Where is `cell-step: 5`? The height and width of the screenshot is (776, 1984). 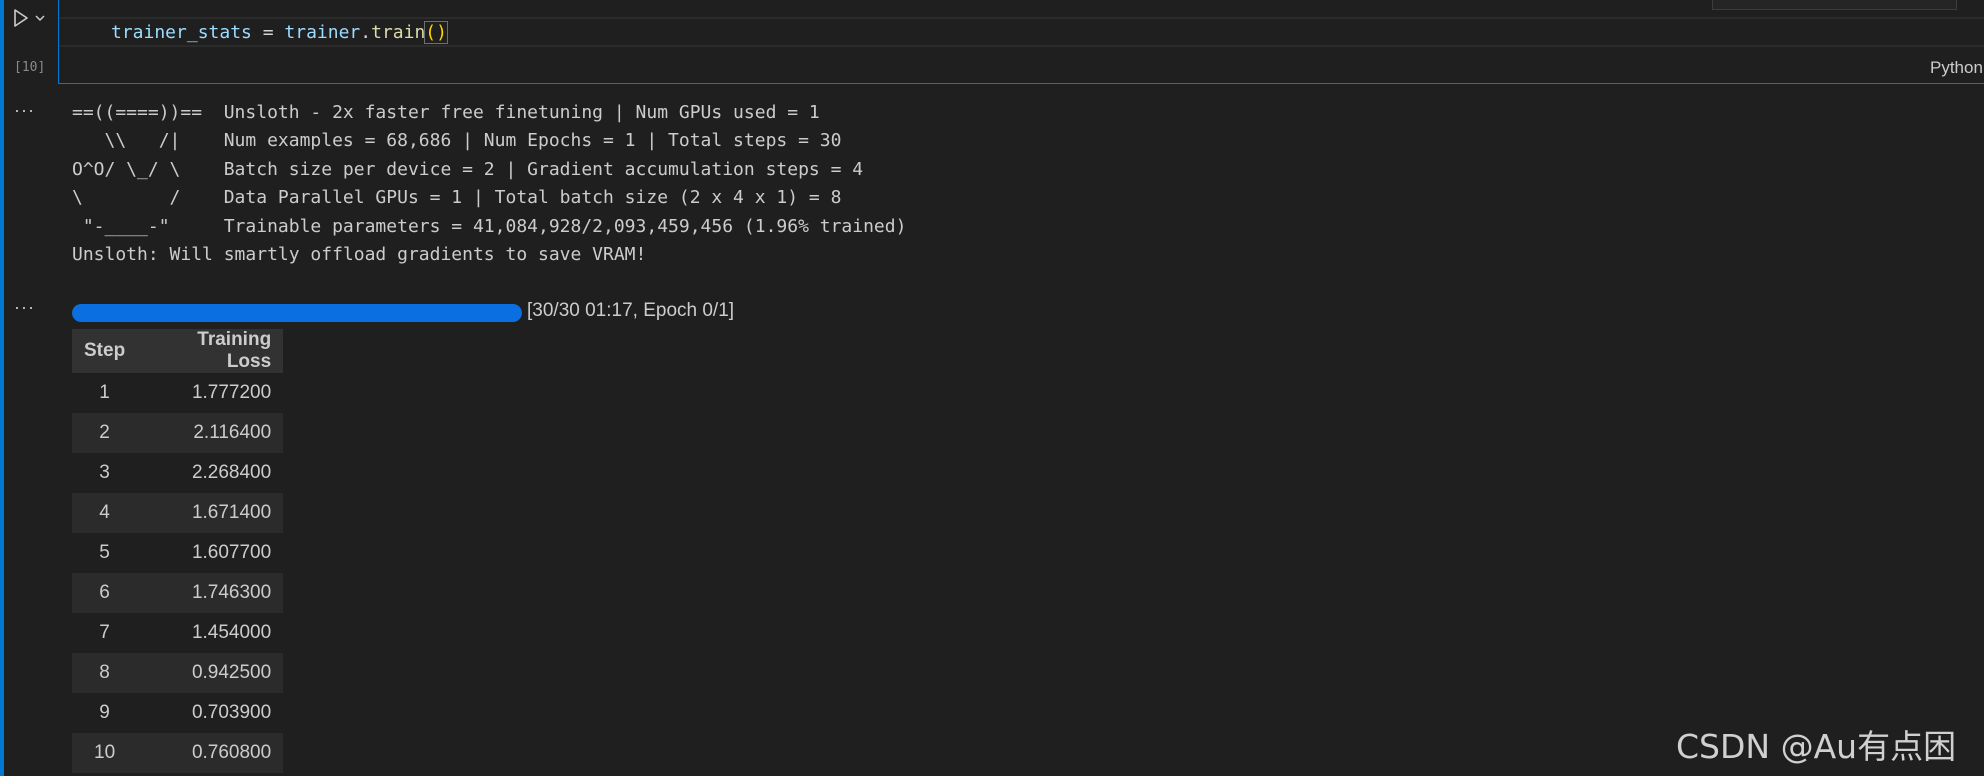
cell-step: 5 is located at coordinates (104, 552).